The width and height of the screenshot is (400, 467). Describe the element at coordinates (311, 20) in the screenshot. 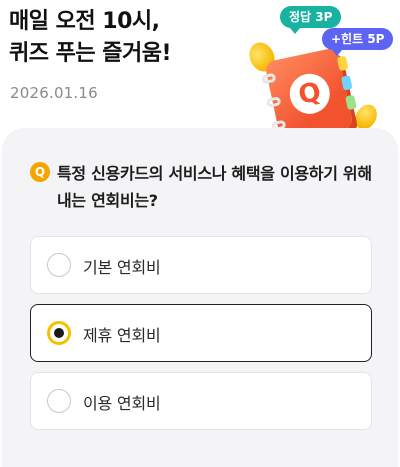

I see `answer-points-badge: 정답 3P` at that location.